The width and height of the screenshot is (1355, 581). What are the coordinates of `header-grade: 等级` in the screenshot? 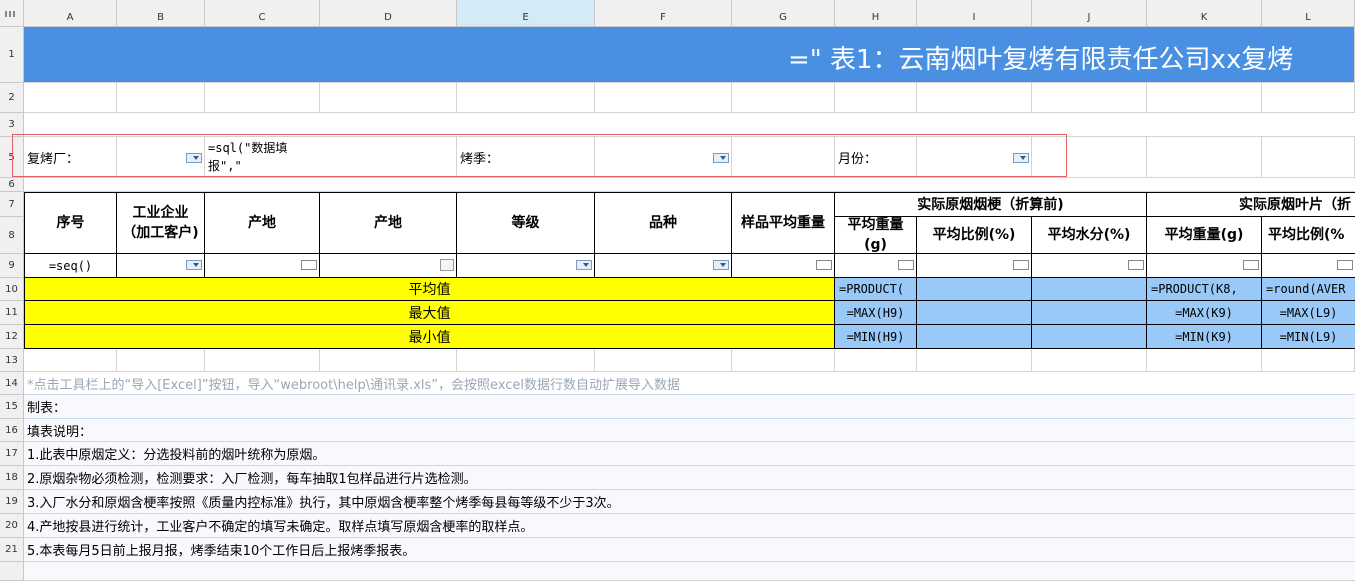 It's located at (526, 223).